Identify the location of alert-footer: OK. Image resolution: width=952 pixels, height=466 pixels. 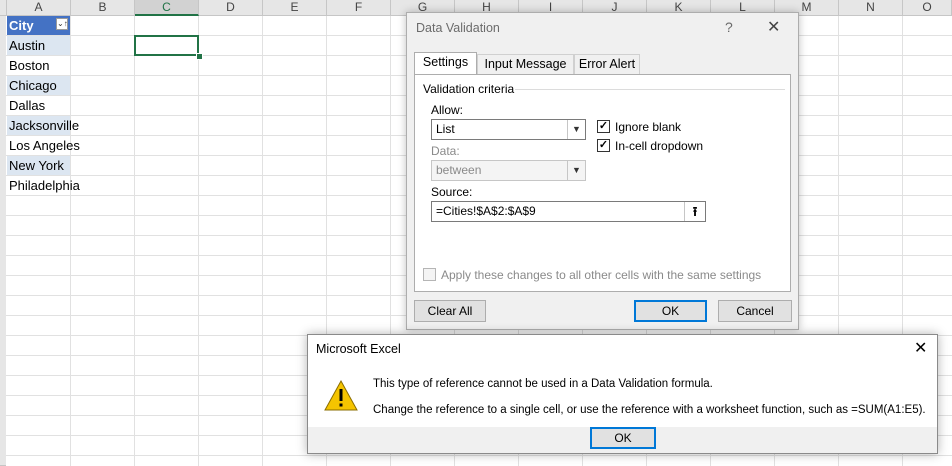
(622, 440).